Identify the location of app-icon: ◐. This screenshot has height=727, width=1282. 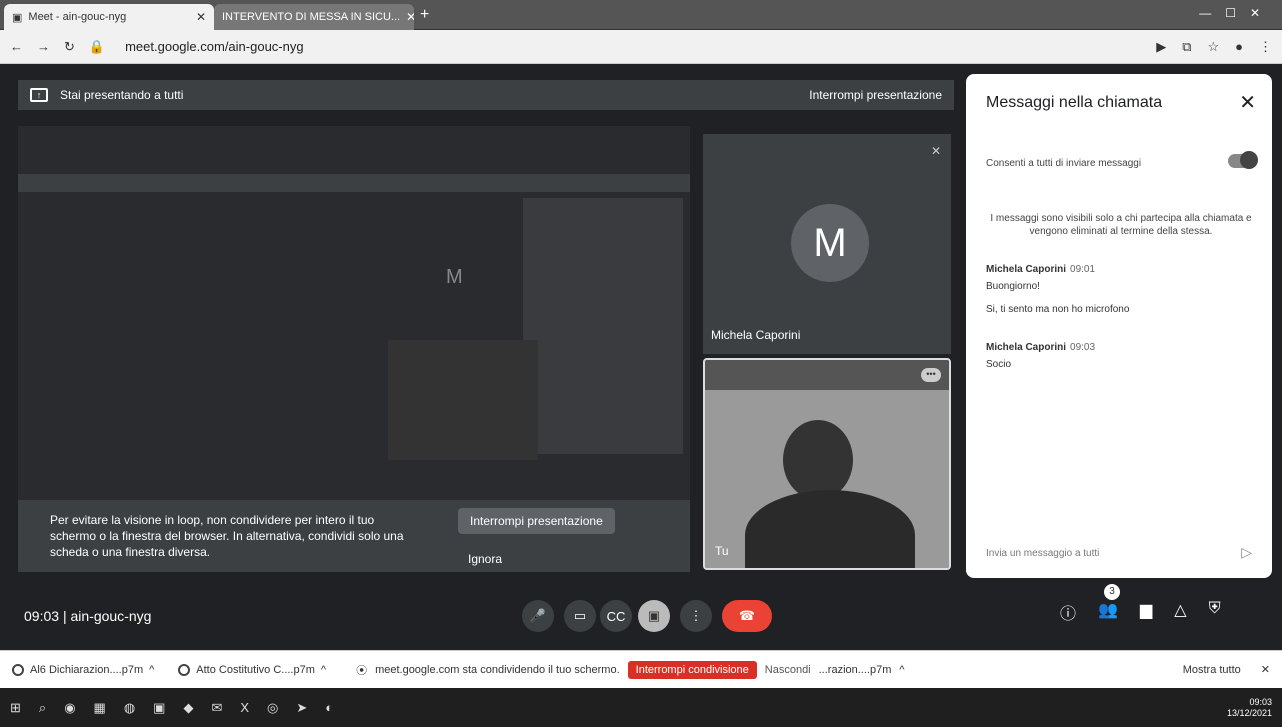
(329, 707).